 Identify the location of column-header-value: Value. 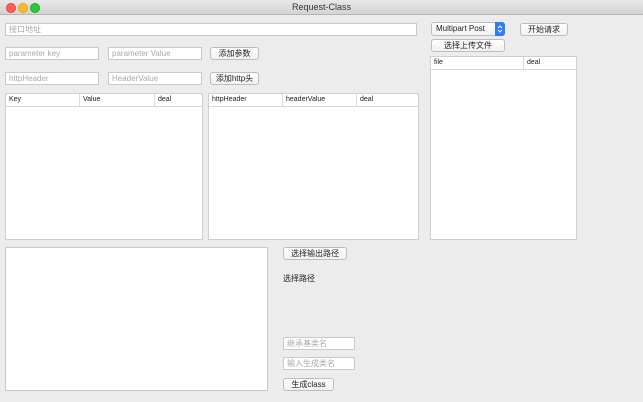
(117, 100).